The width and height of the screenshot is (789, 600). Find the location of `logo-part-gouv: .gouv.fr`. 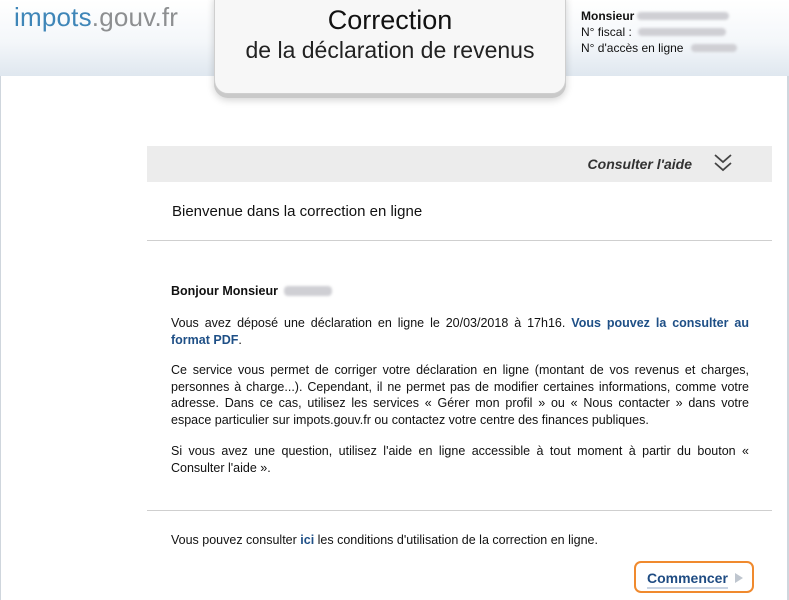

logo-part-gouv: .gouv.fr is located at coordinates (135, 17).